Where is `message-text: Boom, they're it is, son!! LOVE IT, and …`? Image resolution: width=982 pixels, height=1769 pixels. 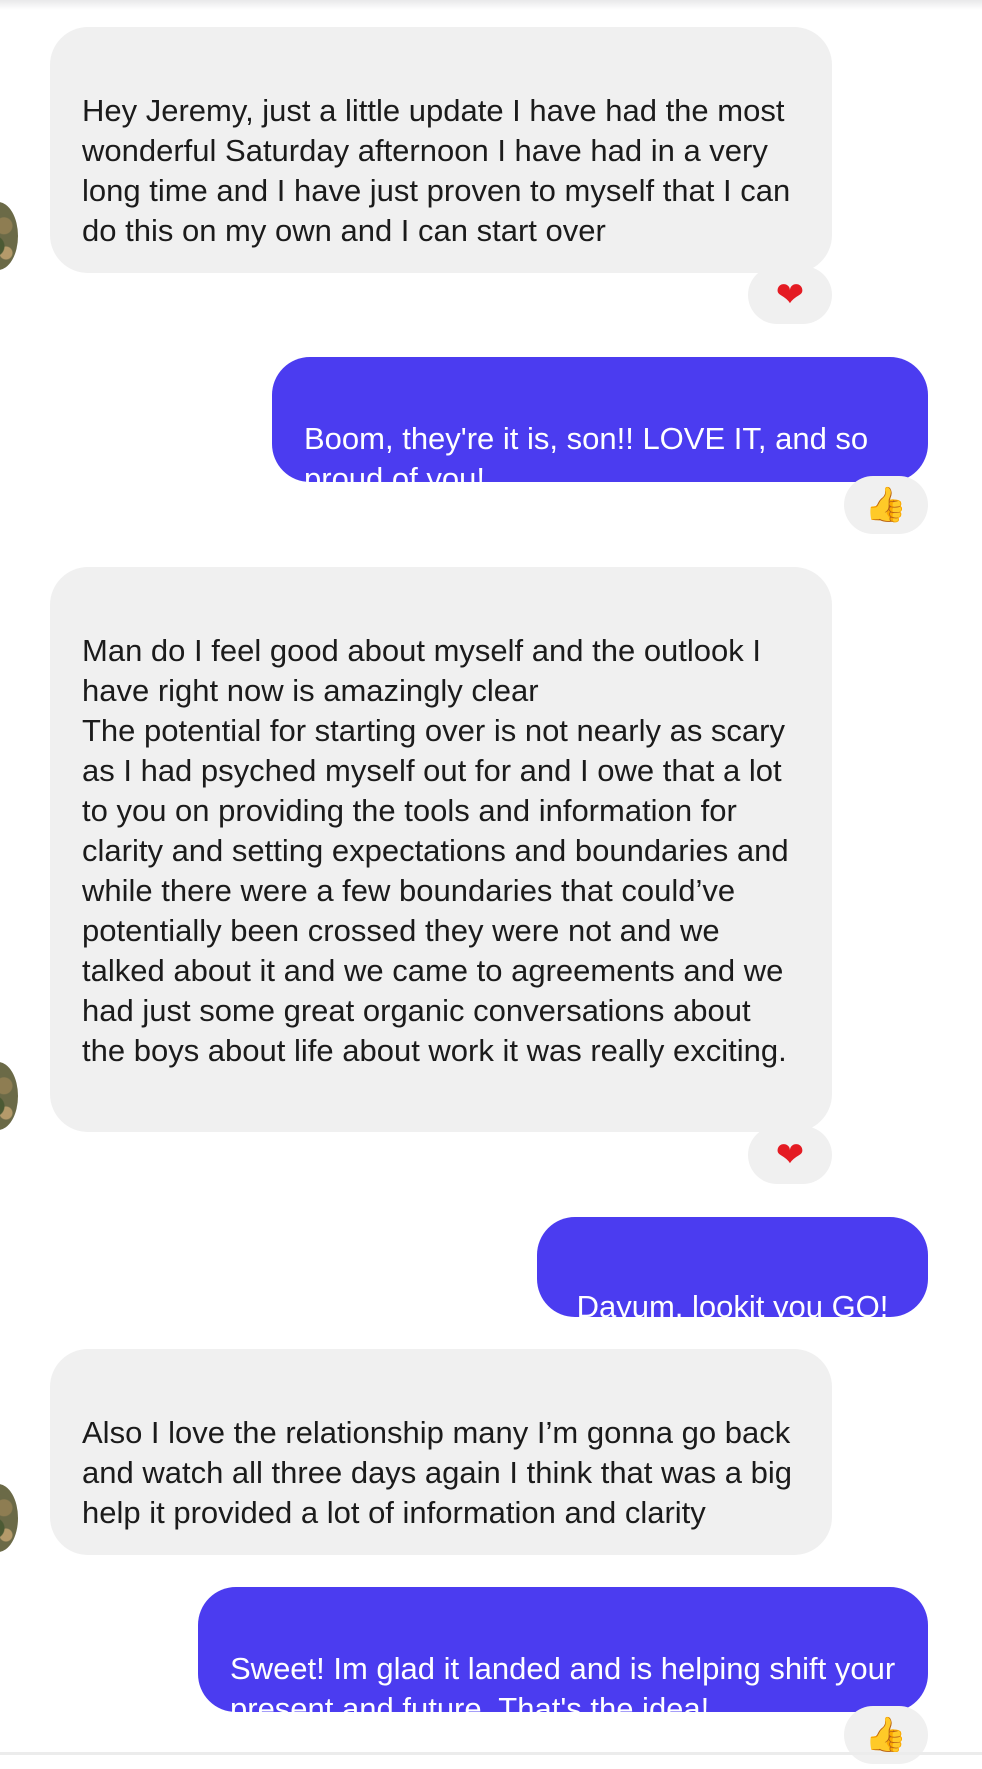 message-text: Boom, they're it is, son!! LOVE IT, and … is located at coordinates (586, 458).